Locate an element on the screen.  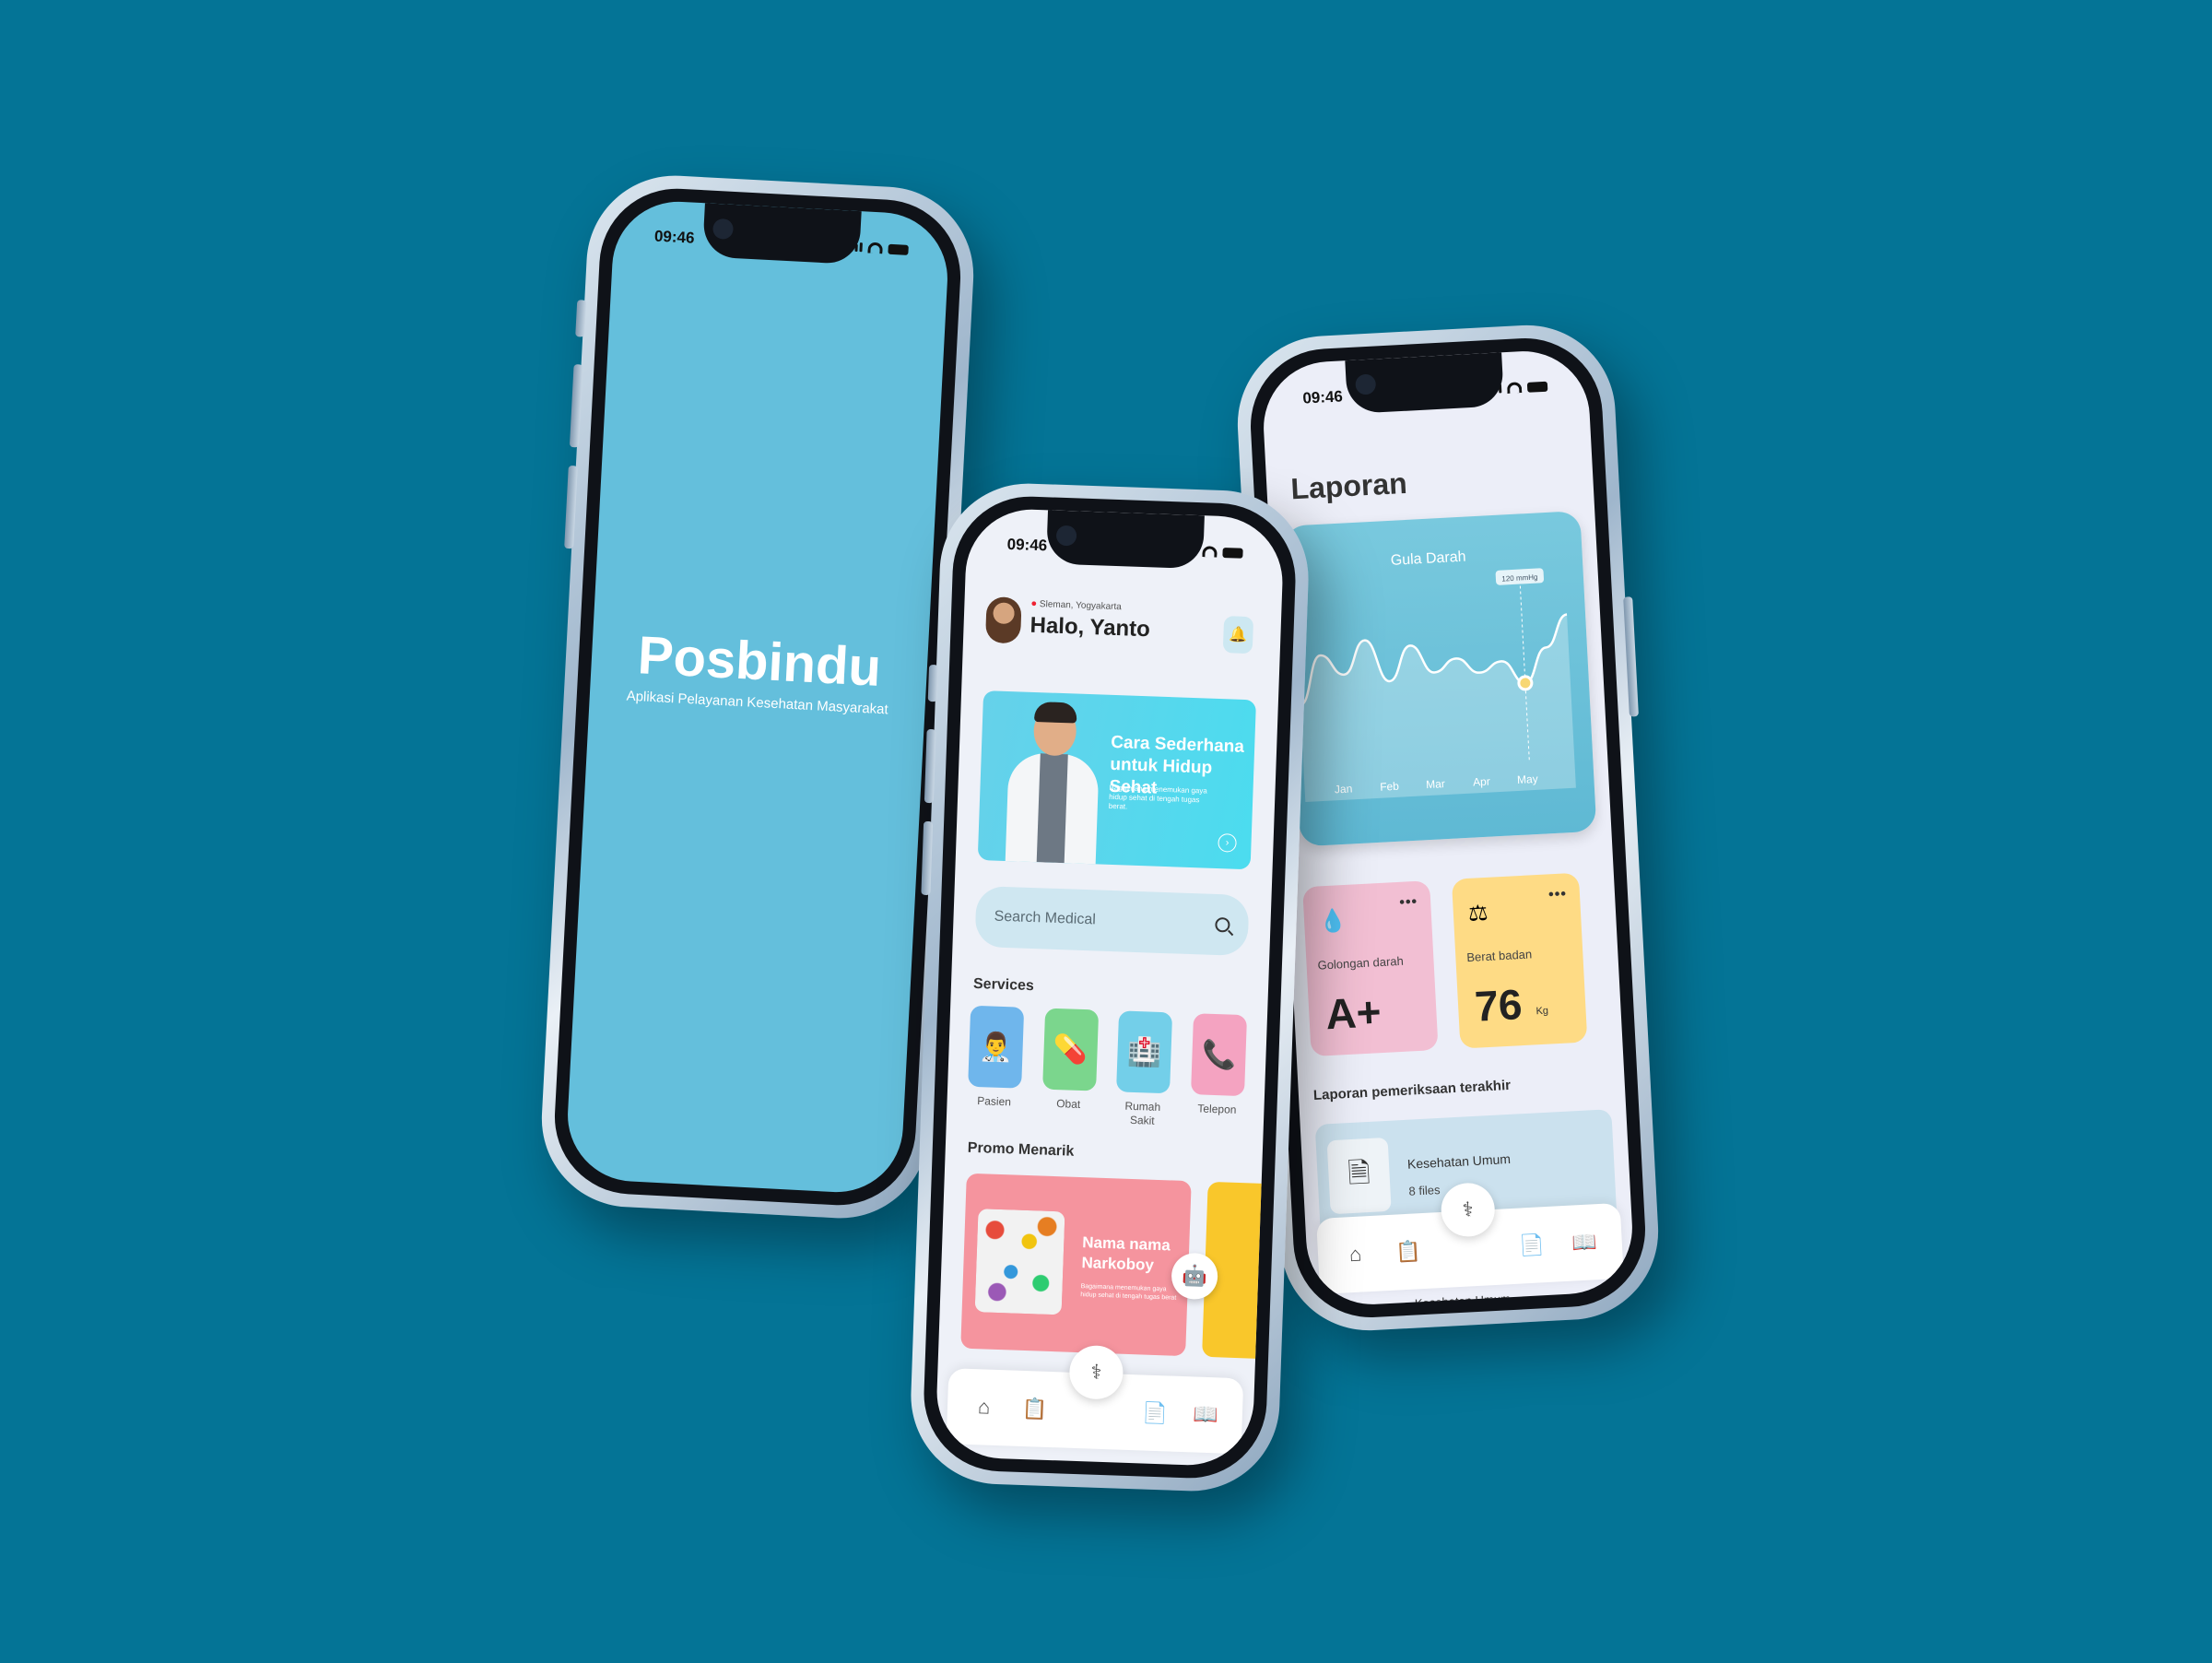
report-subtitle: 8 files is located at coordinates (1424, 1190).